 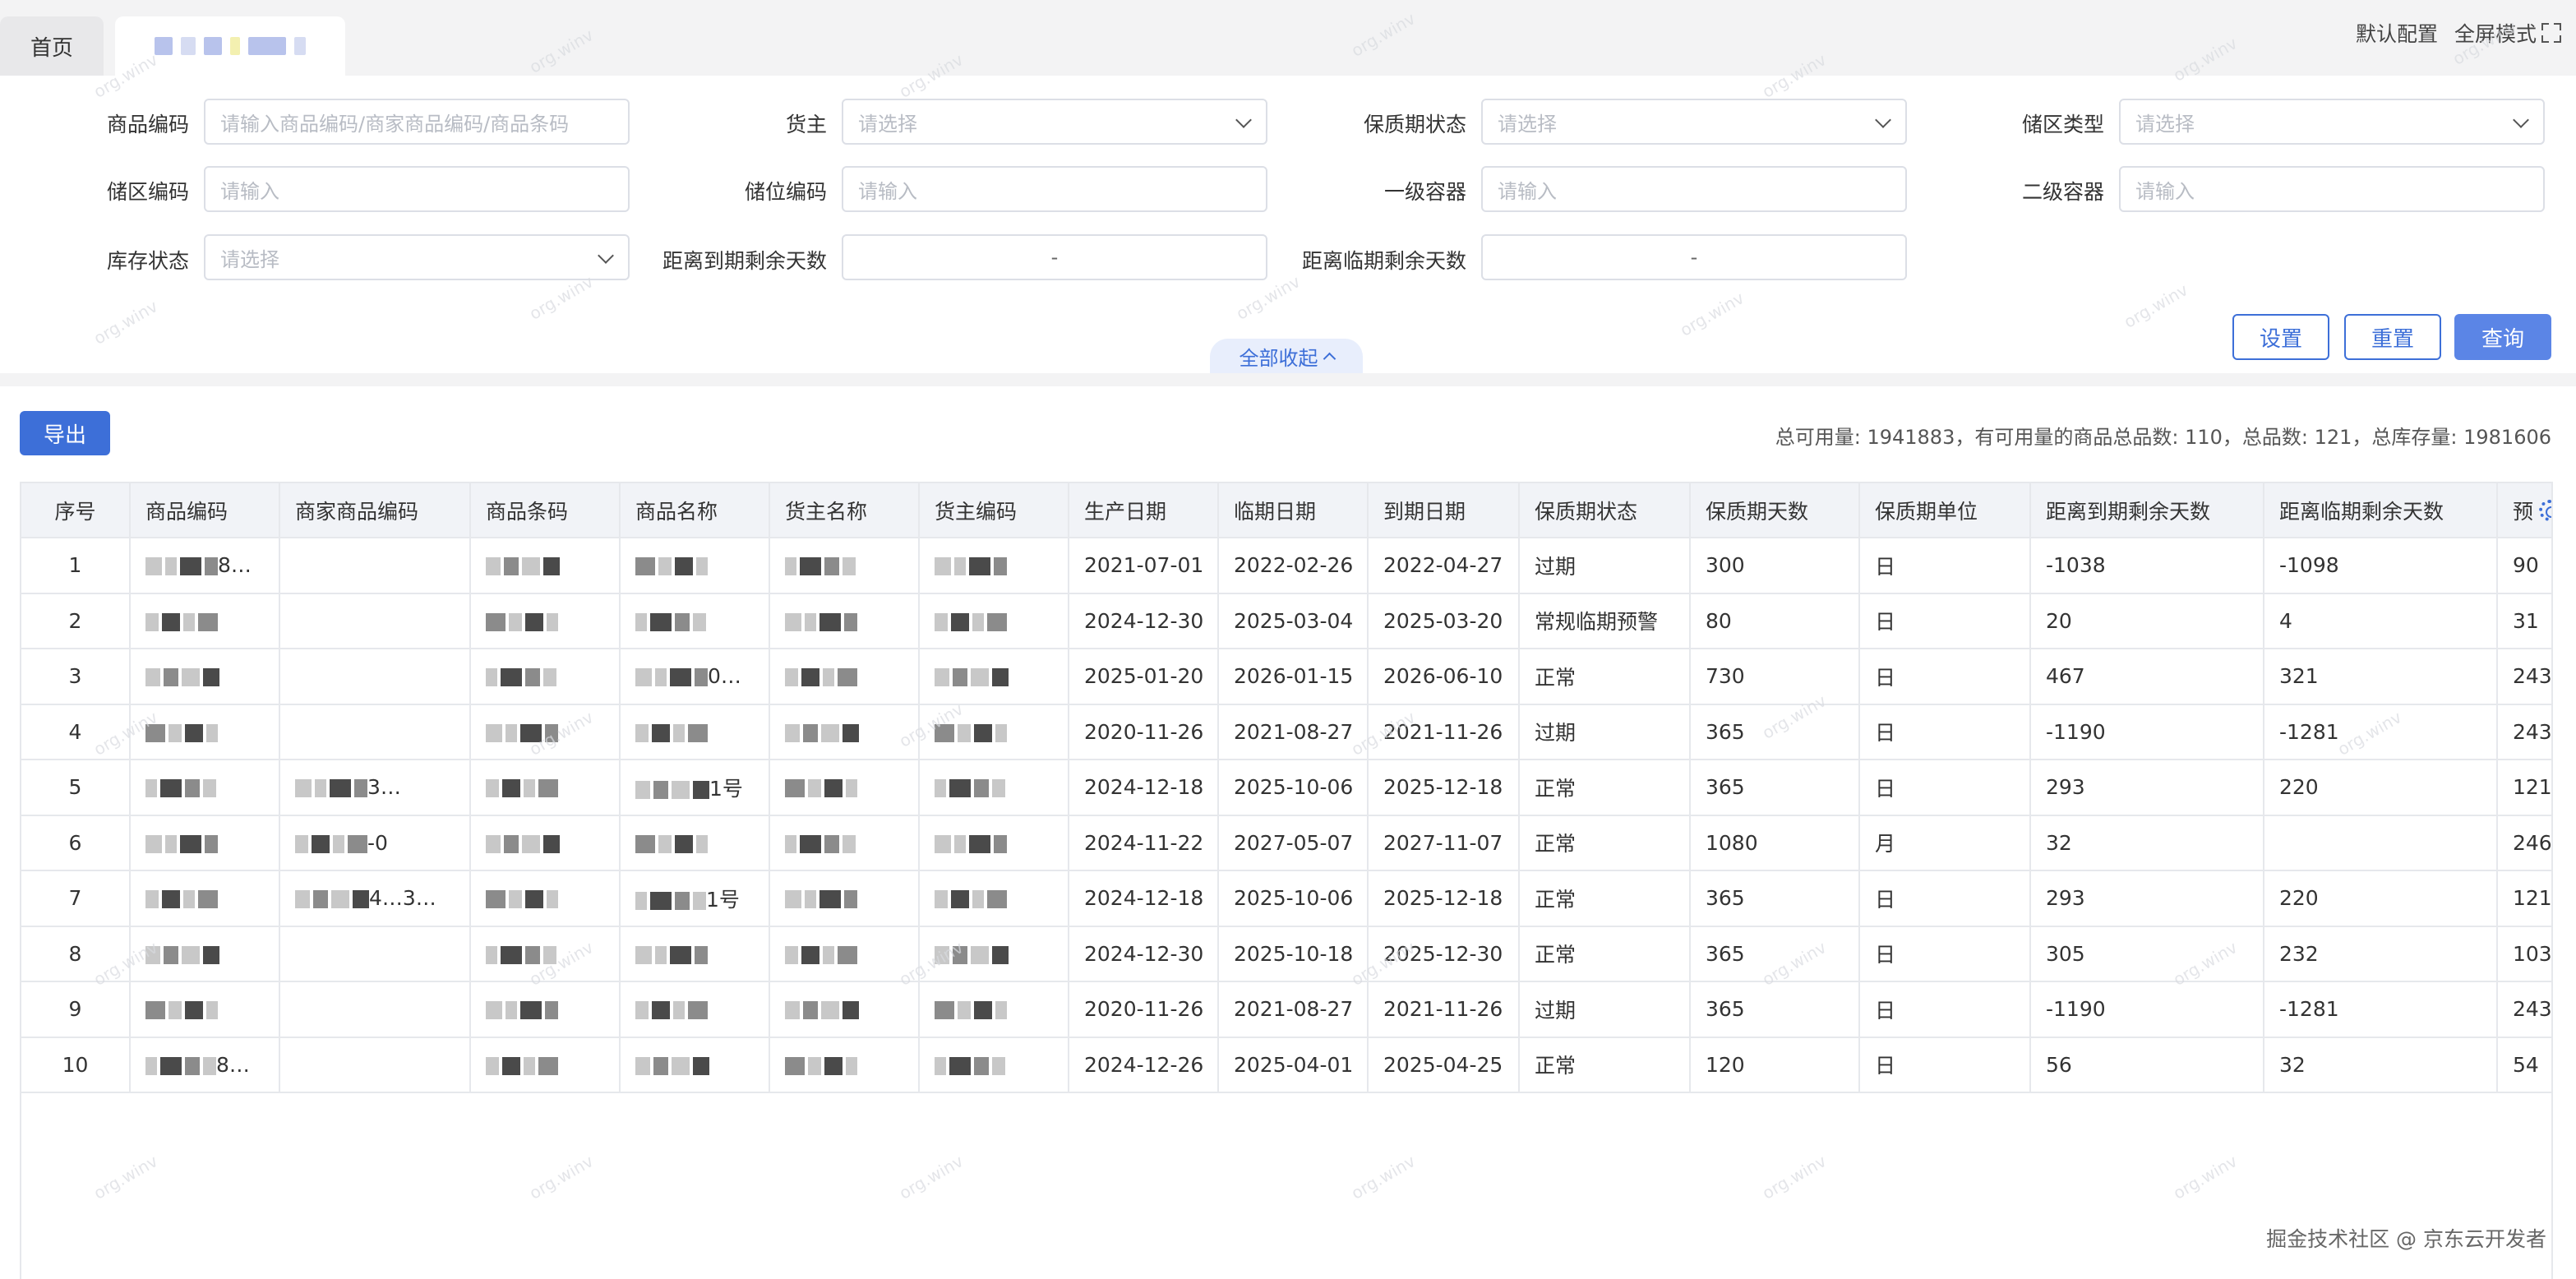 I want to click on settings-button: 设置, so click(x=2280, y=337).